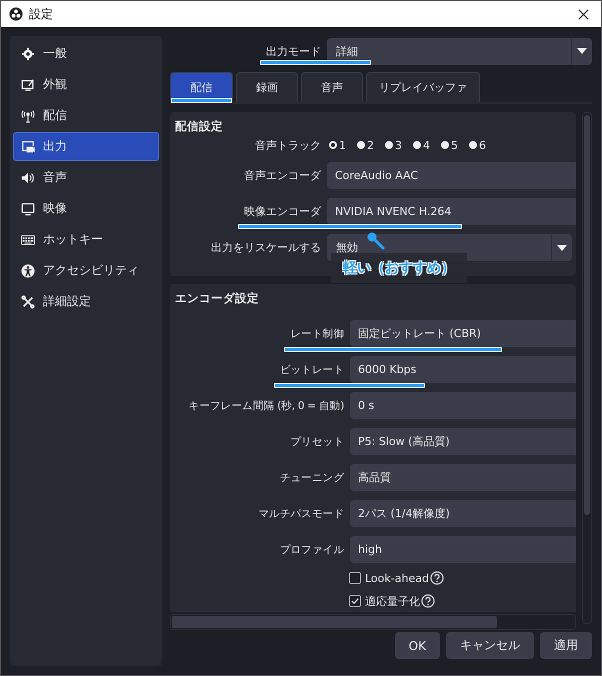 This screenshot has height=676, width=602. I want to click on gear-icon, so click(28, 53).